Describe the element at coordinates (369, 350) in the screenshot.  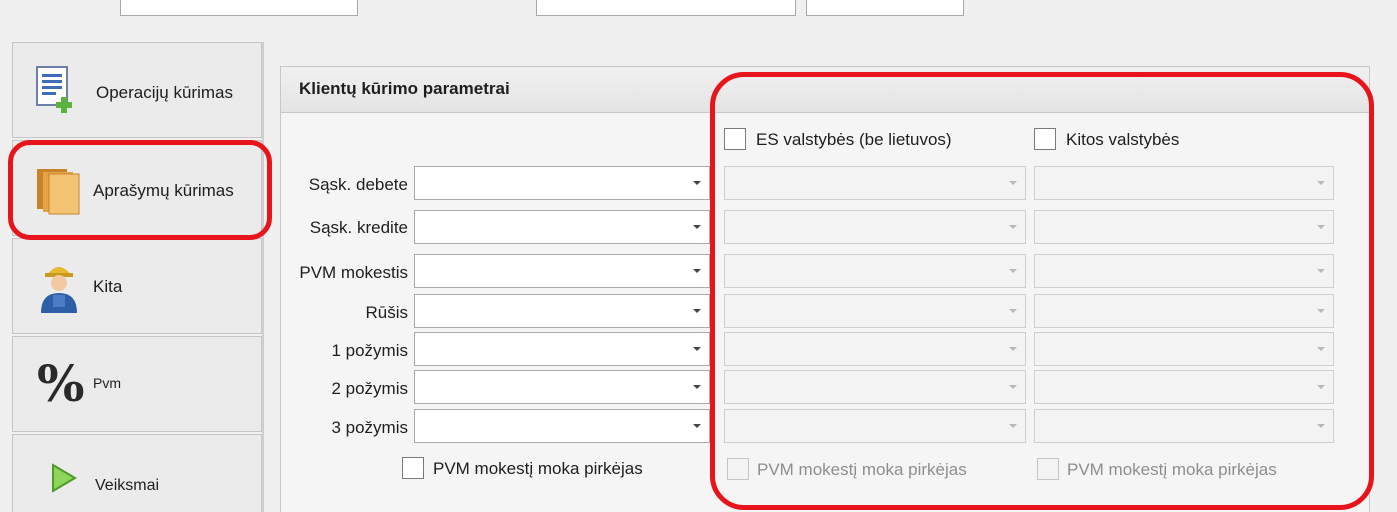
I see `row-label-attr1: 1 požymis` at that location.